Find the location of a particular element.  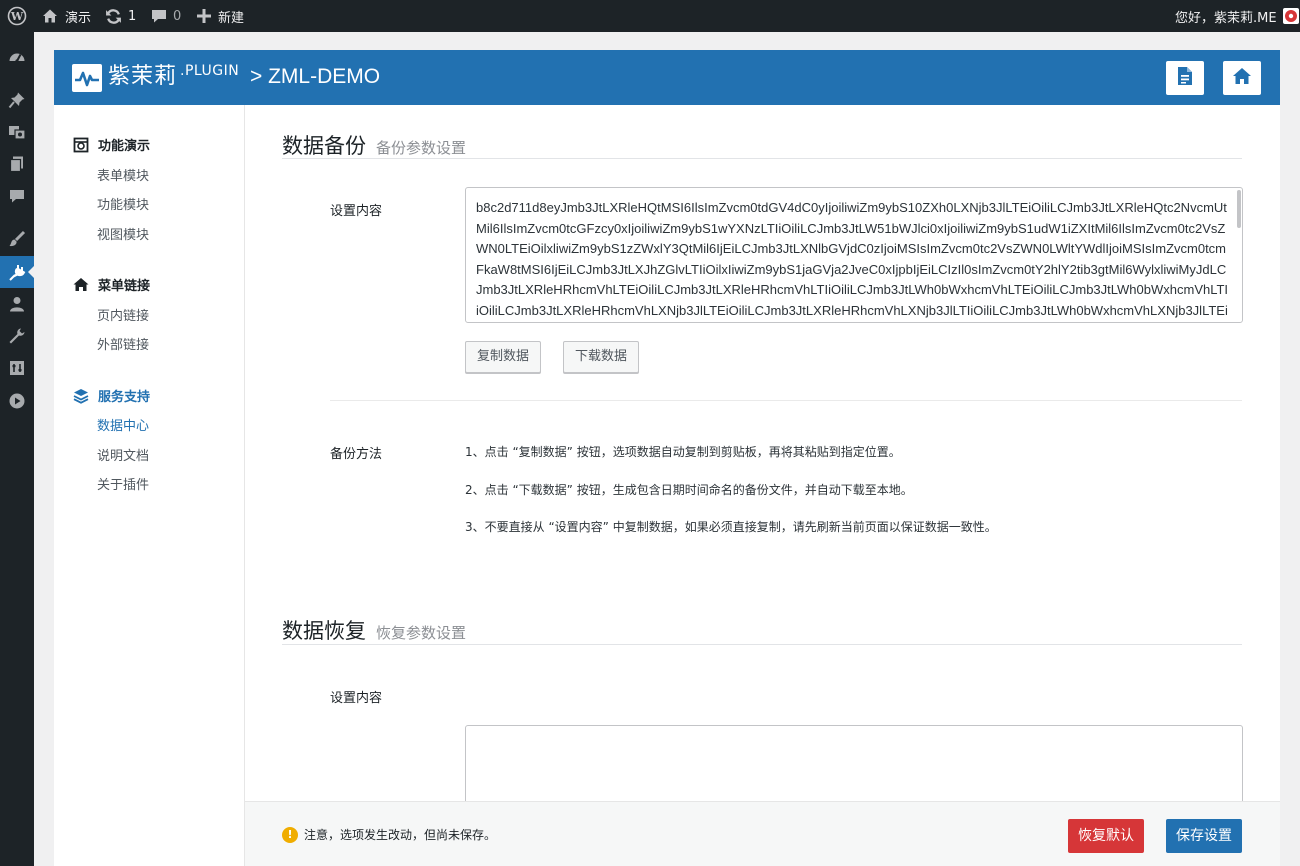

nav-group-label: 菜单链接 is located at coordinates (124, 286).